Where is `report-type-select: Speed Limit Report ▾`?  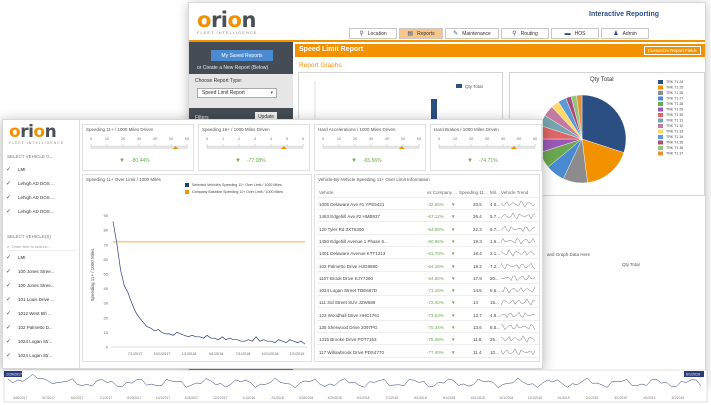 report-type-select: Speed Limit Report ▾ is located at coordinates (237, 93).